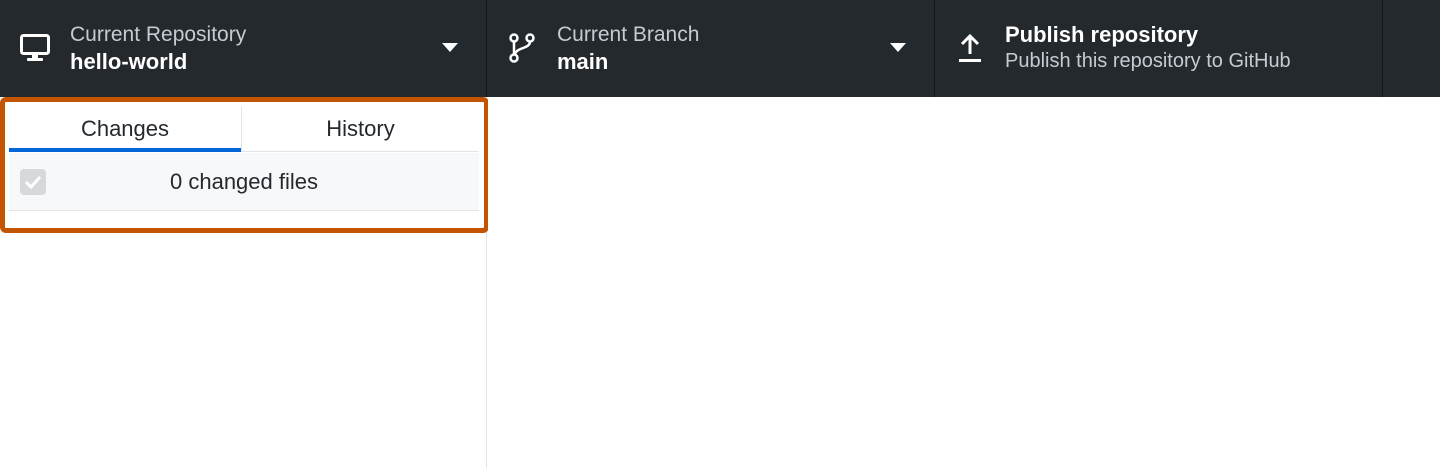 Image resolution: width=1440 pixels, height=468 pixels. What do you see at coordinates (522, 48) in the screenshot?
I see `git-branch-icon` at bounding box center [522, 48].